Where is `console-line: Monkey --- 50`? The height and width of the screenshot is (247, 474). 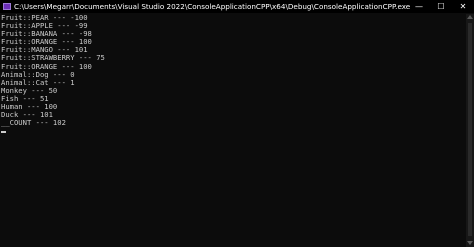 console-line: Monkey --- 50 is located at coordinates (29, 90).